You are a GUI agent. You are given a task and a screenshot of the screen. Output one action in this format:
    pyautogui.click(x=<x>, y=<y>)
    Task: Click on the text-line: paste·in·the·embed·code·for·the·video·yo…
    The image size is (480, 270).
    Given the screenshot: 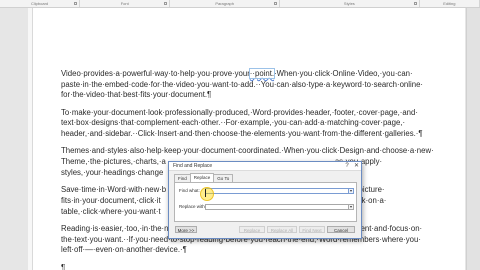 What is the action you would take?
    pyautogui.click(x=242, y=84)
    